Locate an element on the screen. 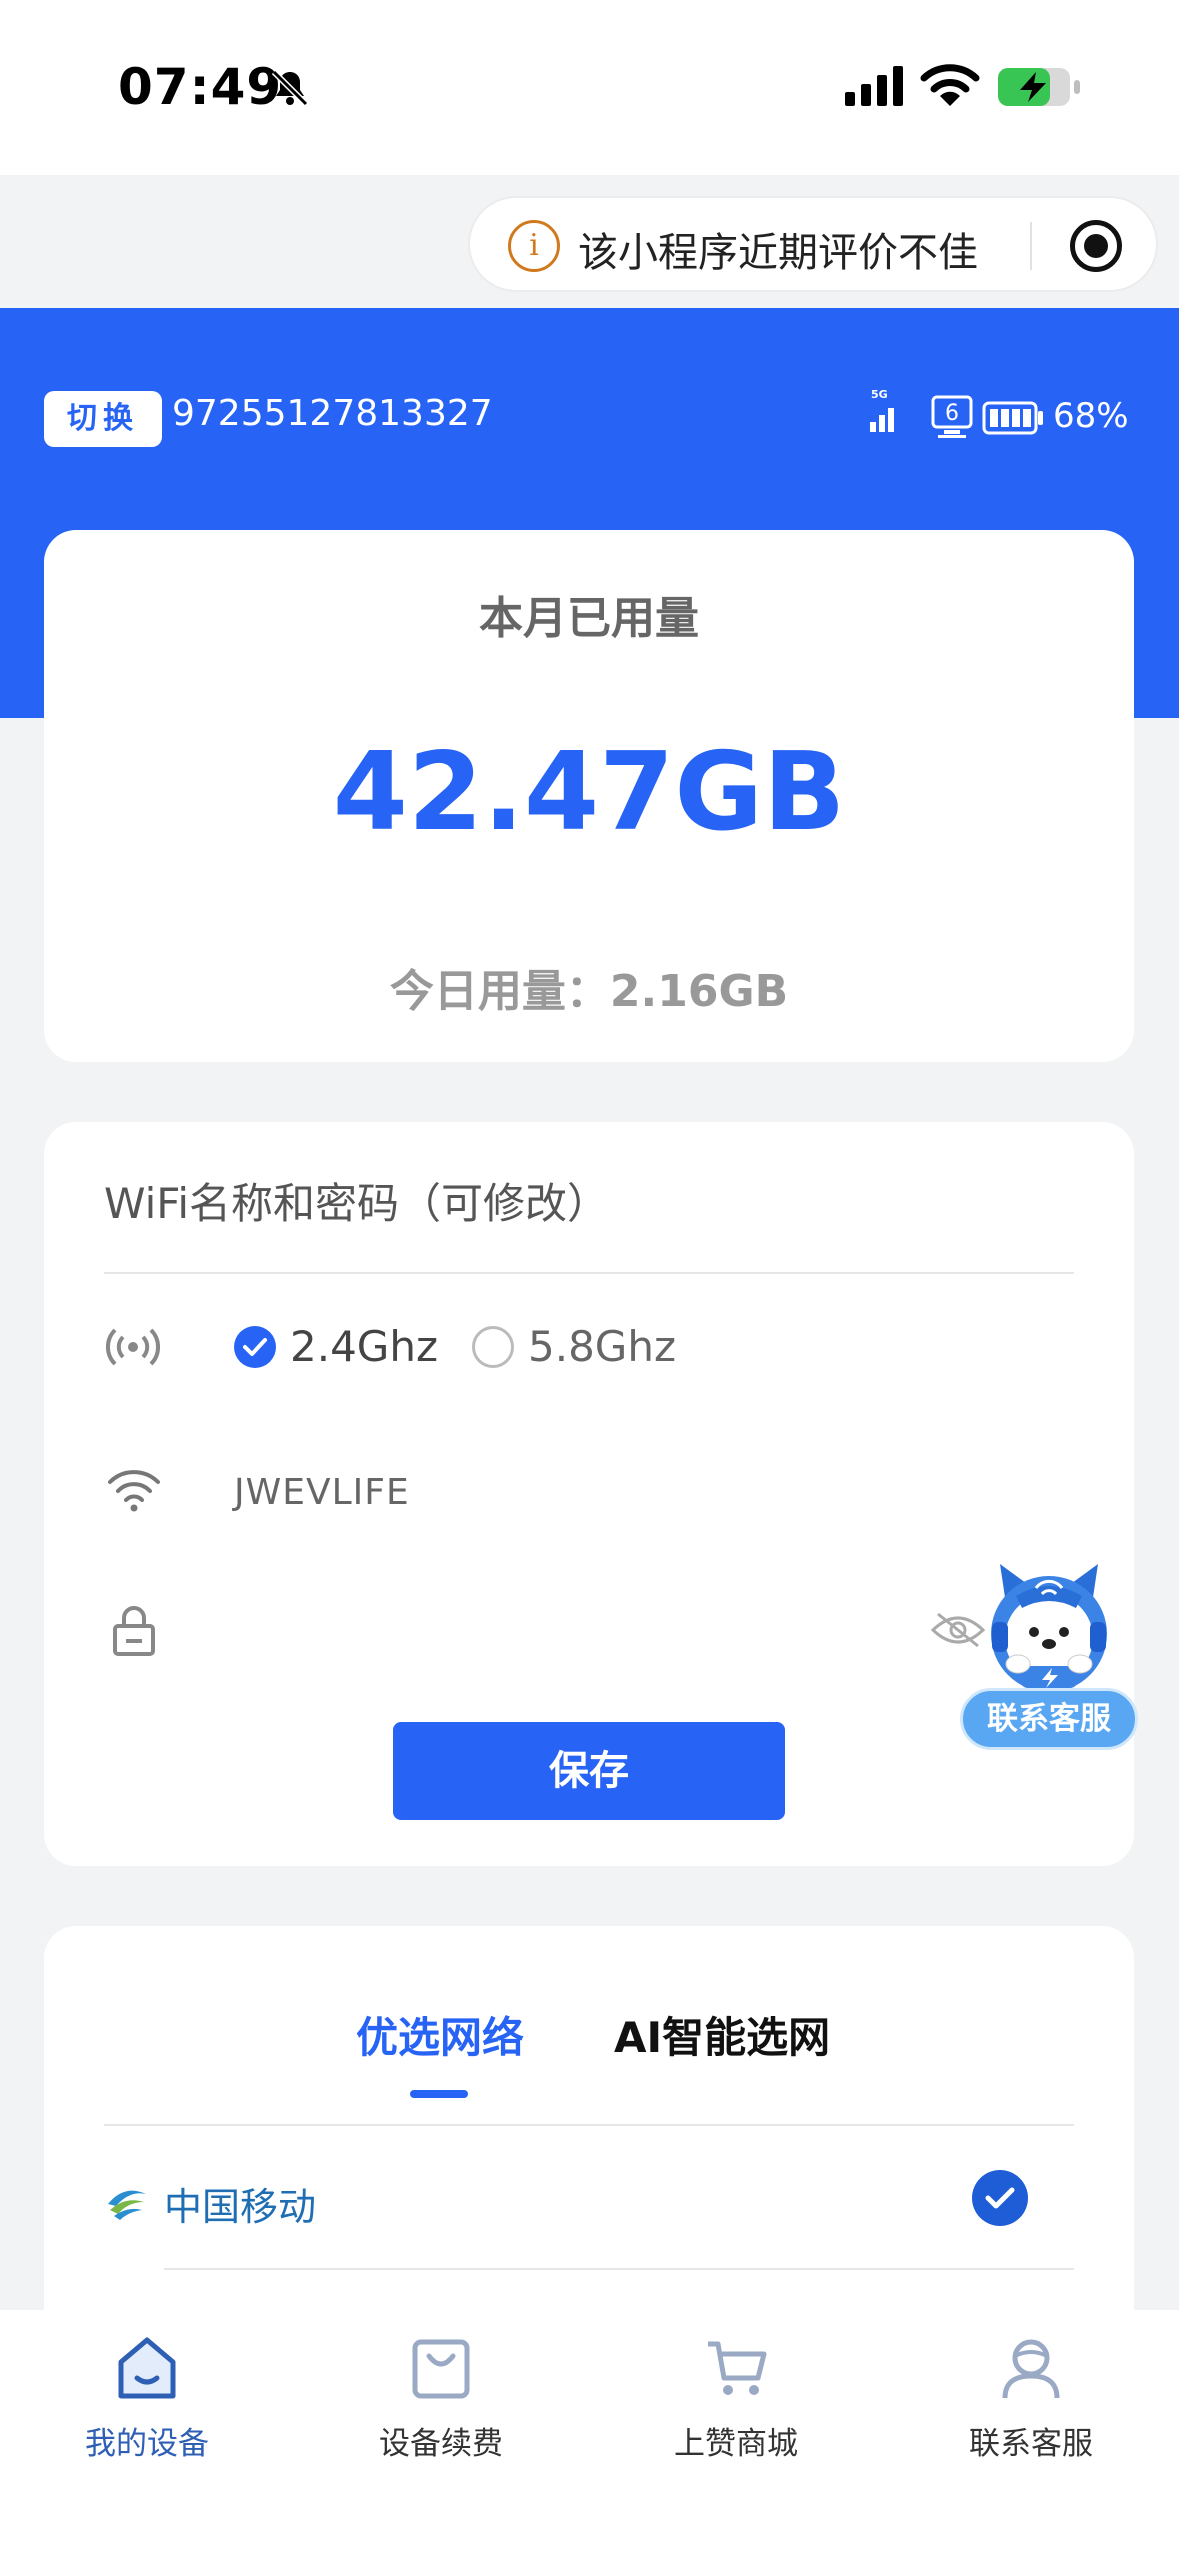 Image resolution: width=1179 pixels, height=2556 pixels. connected-users-icon: 6 is located at coordinates (952, 416).